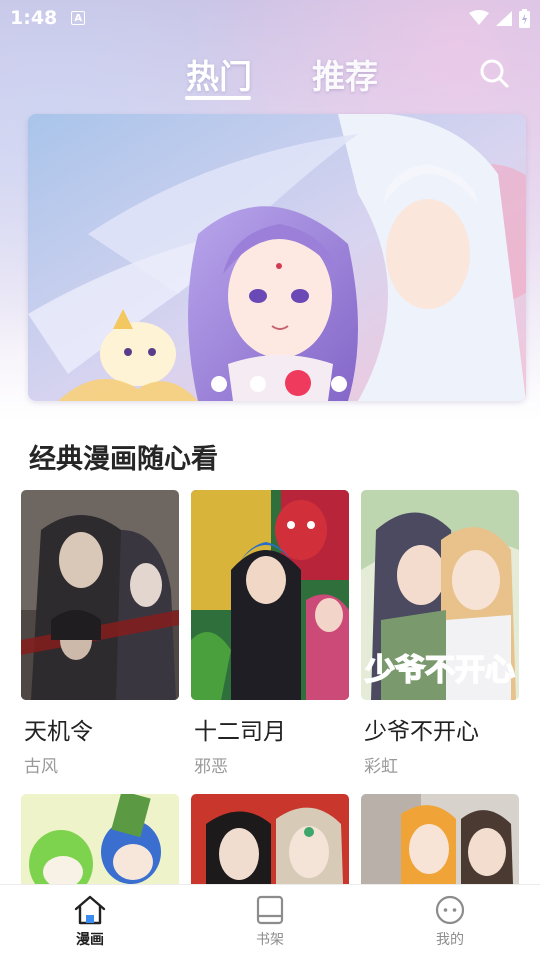 This screenshot has height=960, width=540. I want to click on nav-item-comics: 漫画, so click(90, 925).